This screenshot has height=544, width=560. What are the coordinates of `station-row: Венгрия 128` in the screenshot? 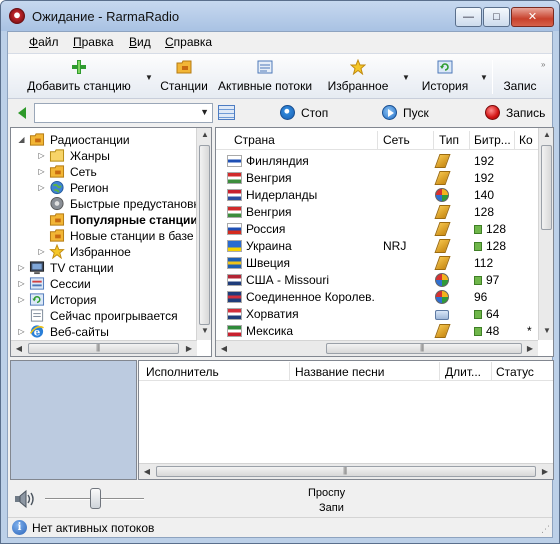 It's located at (377, 212).